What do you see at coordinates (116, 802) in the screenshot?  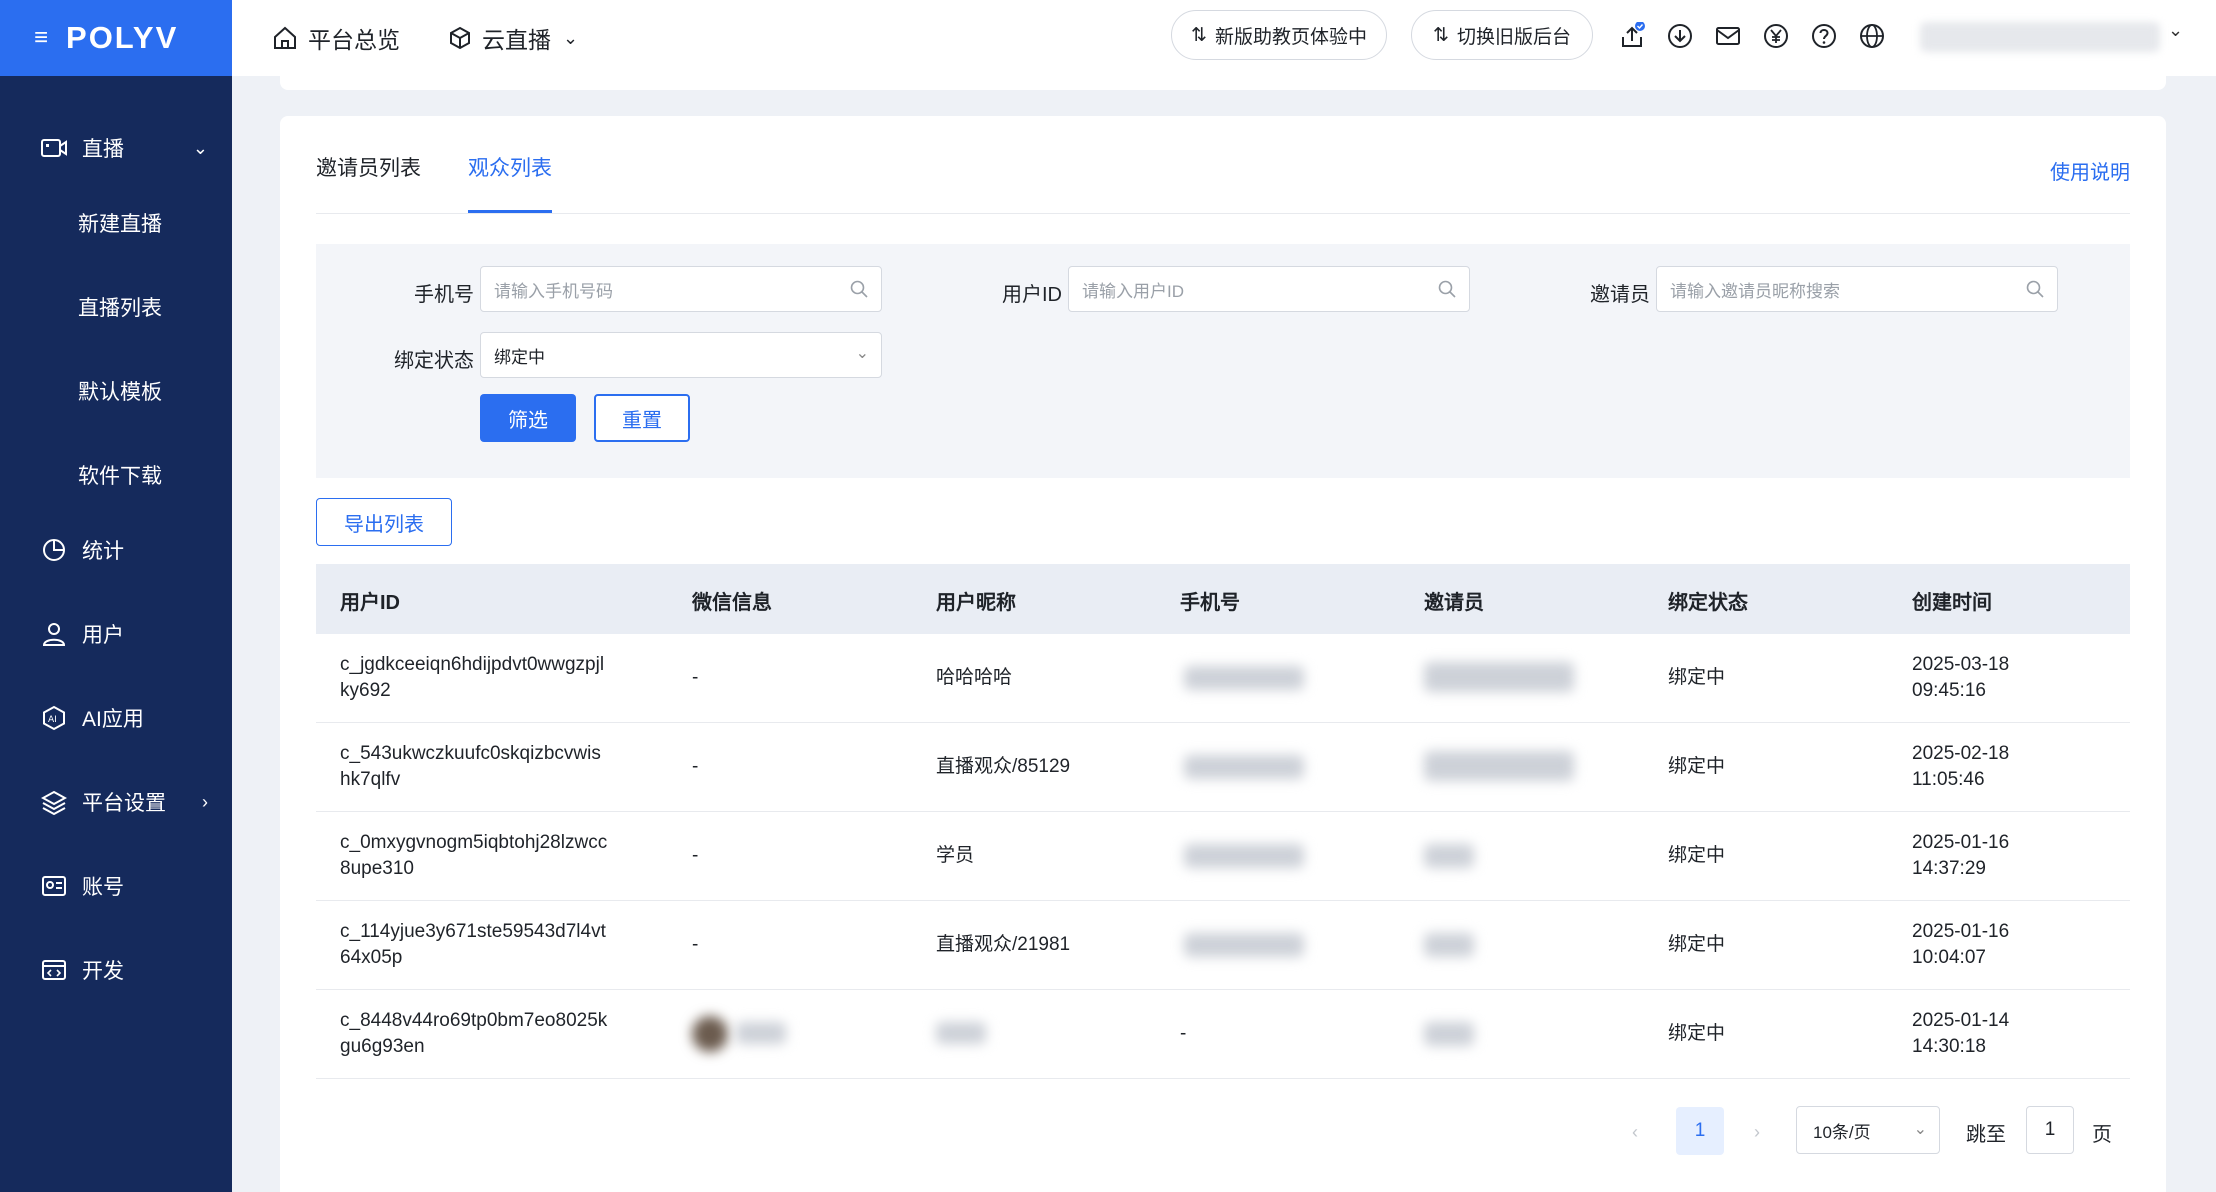 I see `sidebar-item-platform-settings: 平台设置 ›` at bounding box center [116, 802].